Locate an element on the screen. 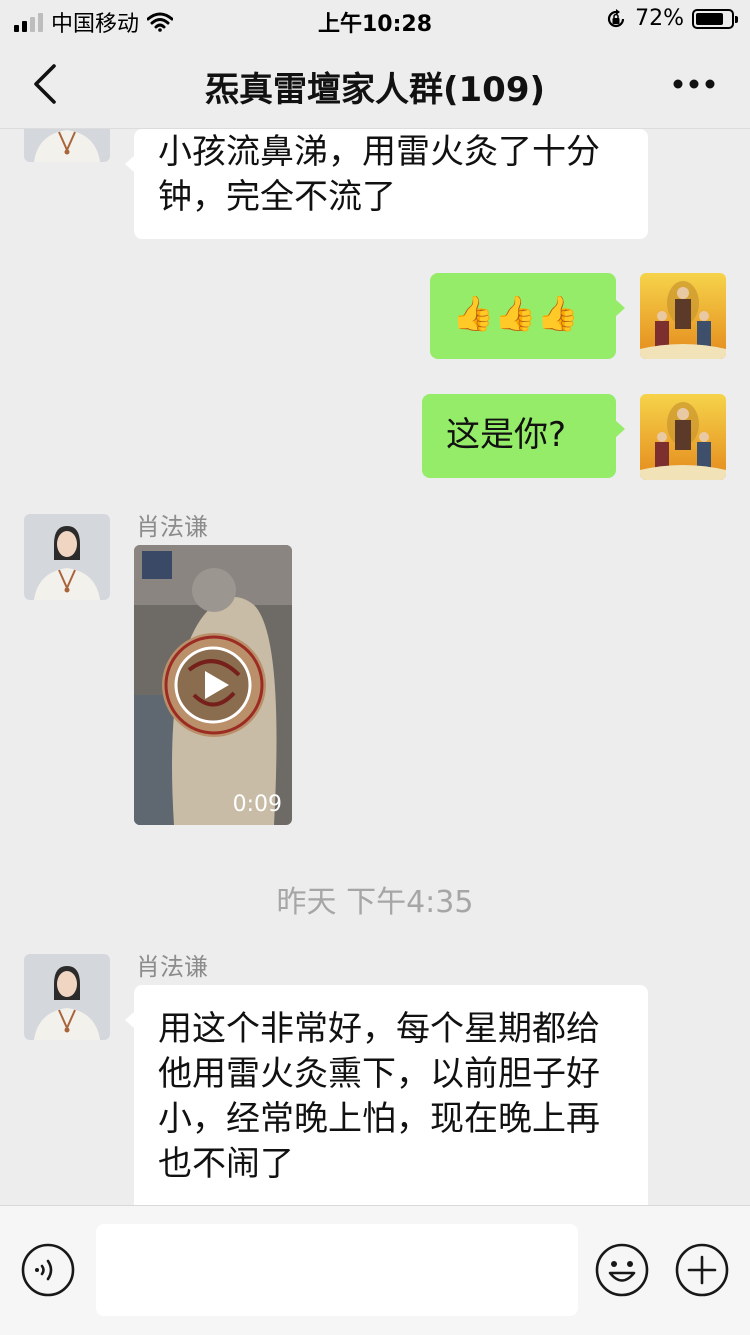 This screenshot has width=750, height=1335. status-right: 72% is located at coordinates (671, 18).